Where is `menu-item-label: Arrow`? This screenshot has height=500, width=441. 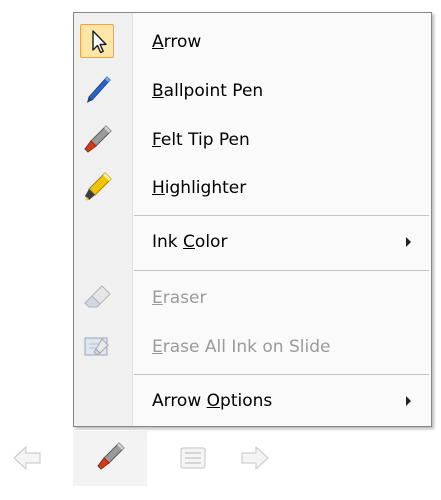 menu-item-label: Arrow is located at coordinates (177, 42).